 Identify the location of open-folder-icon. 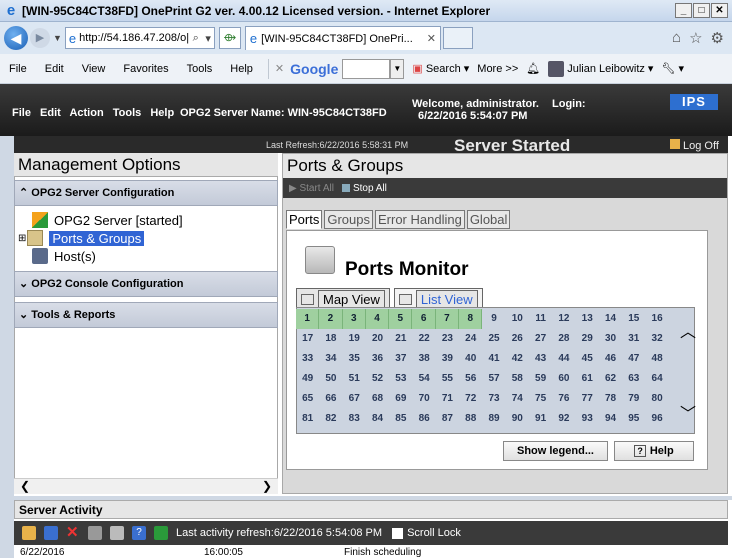
(29, 533).